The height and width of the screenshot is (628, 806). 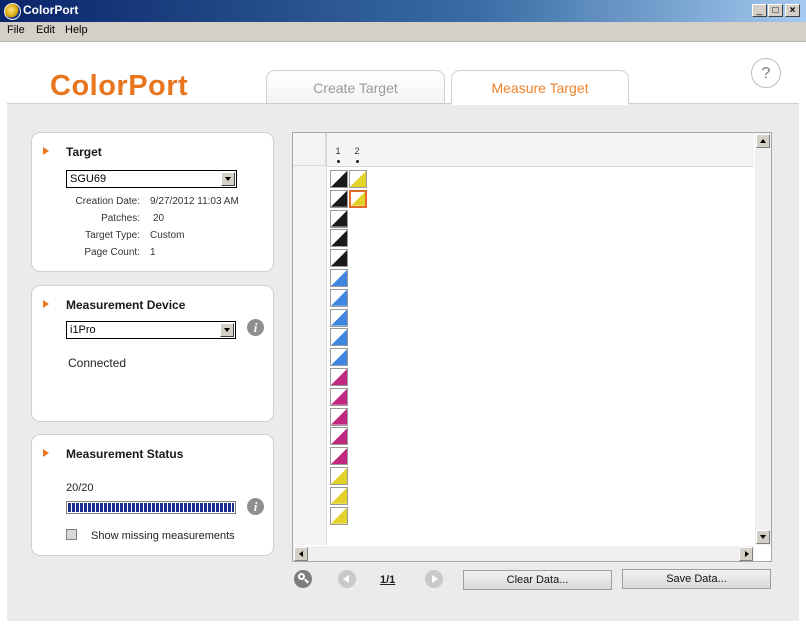 I want to click on patch-col2-row1, so click(x=358, y=179).